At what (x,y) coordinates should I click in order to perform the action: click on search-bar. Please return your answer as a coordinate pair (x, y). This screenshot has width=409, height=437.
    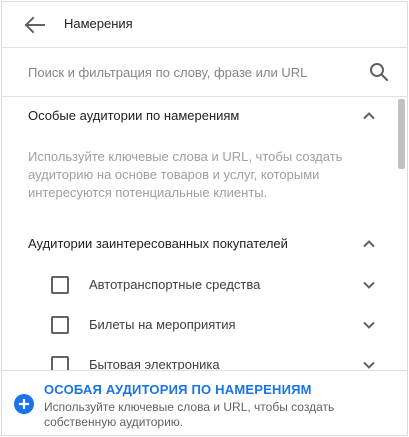
    Looking at the image, I should click on (204, 73).